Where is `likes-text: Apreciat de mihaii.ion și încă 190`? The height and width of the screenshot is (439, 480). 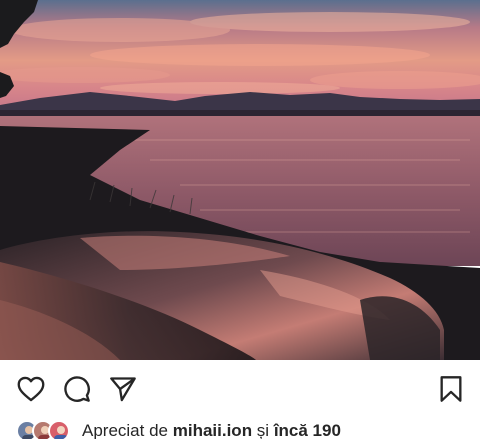 likes-text: Apreciat de mihaii.ion și încă 190 is located at coordinates (211, 430).